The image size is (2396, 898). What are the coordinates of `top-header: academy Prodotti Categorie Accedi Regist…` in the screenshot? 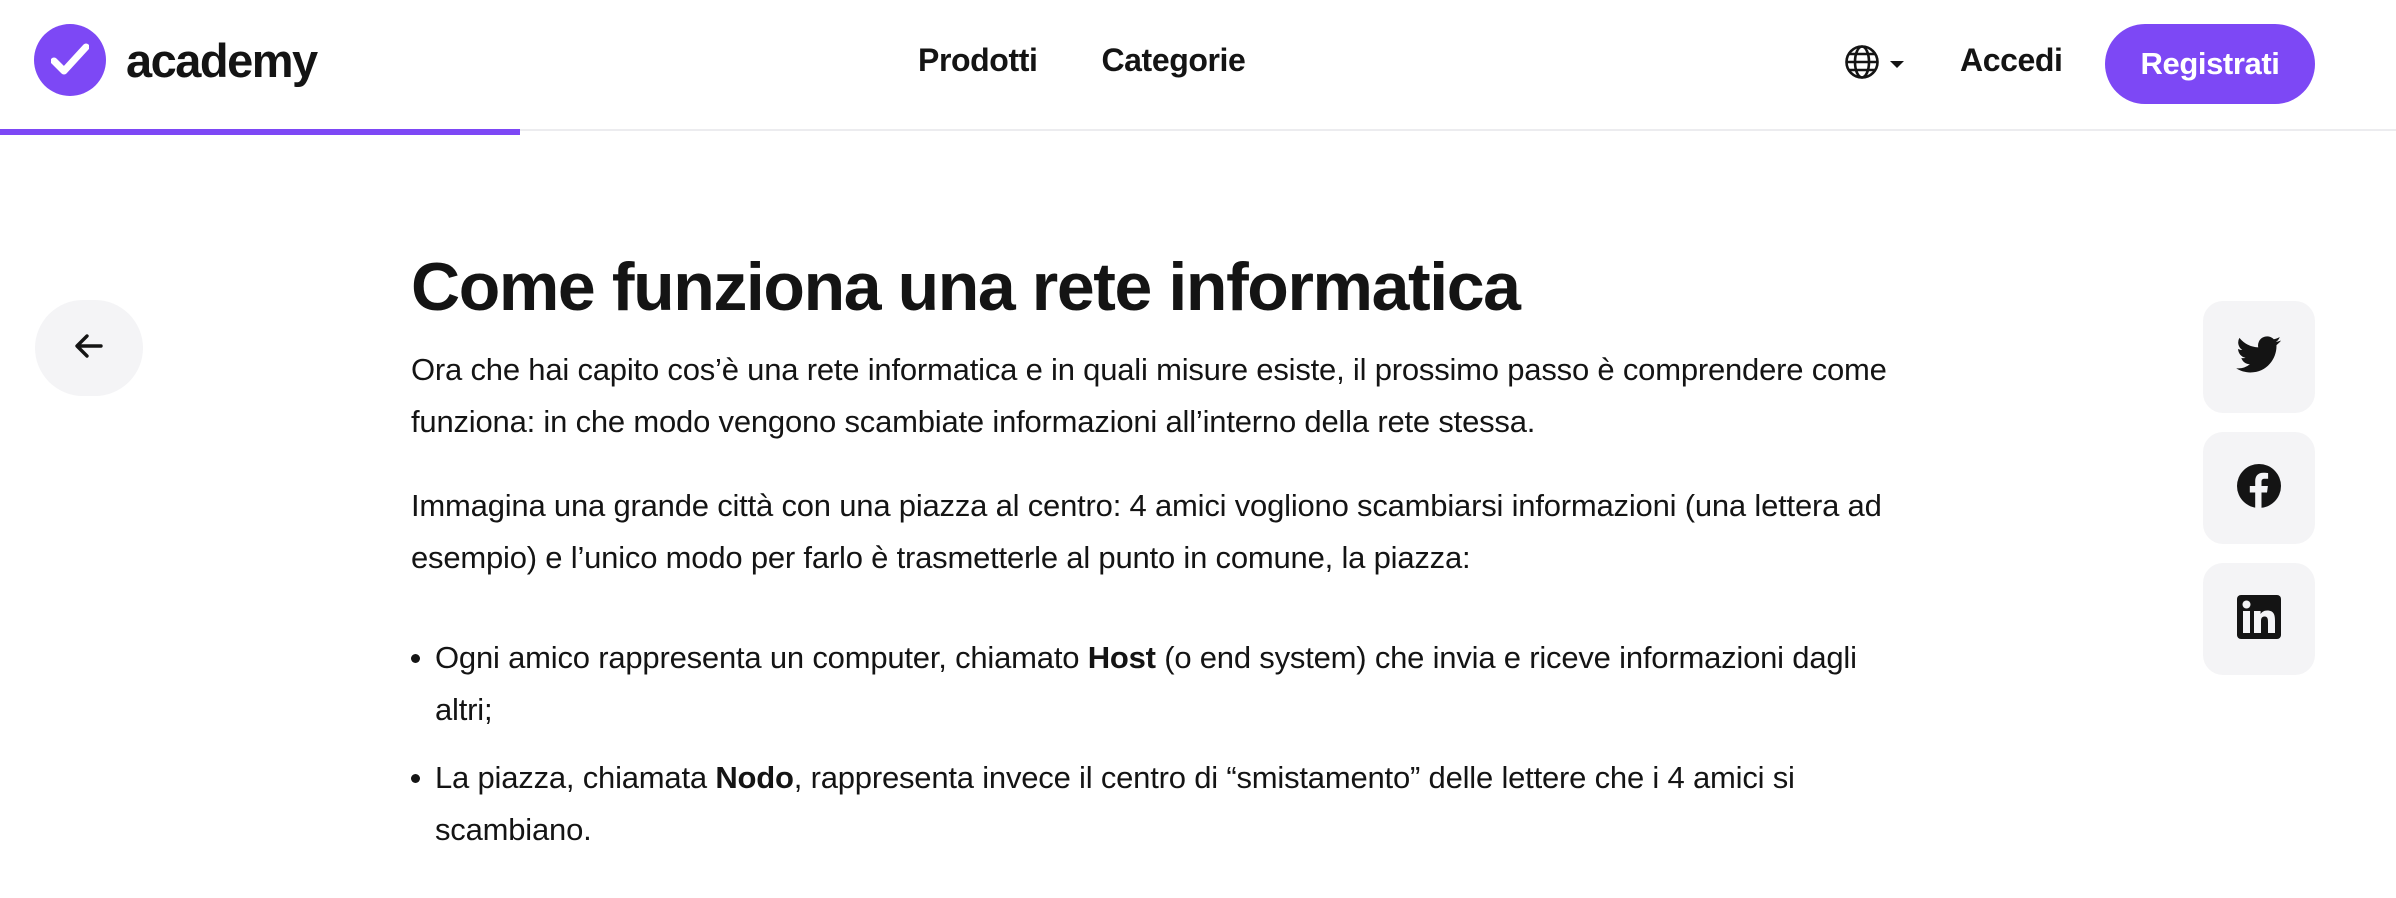 It's located at (1198, 65).